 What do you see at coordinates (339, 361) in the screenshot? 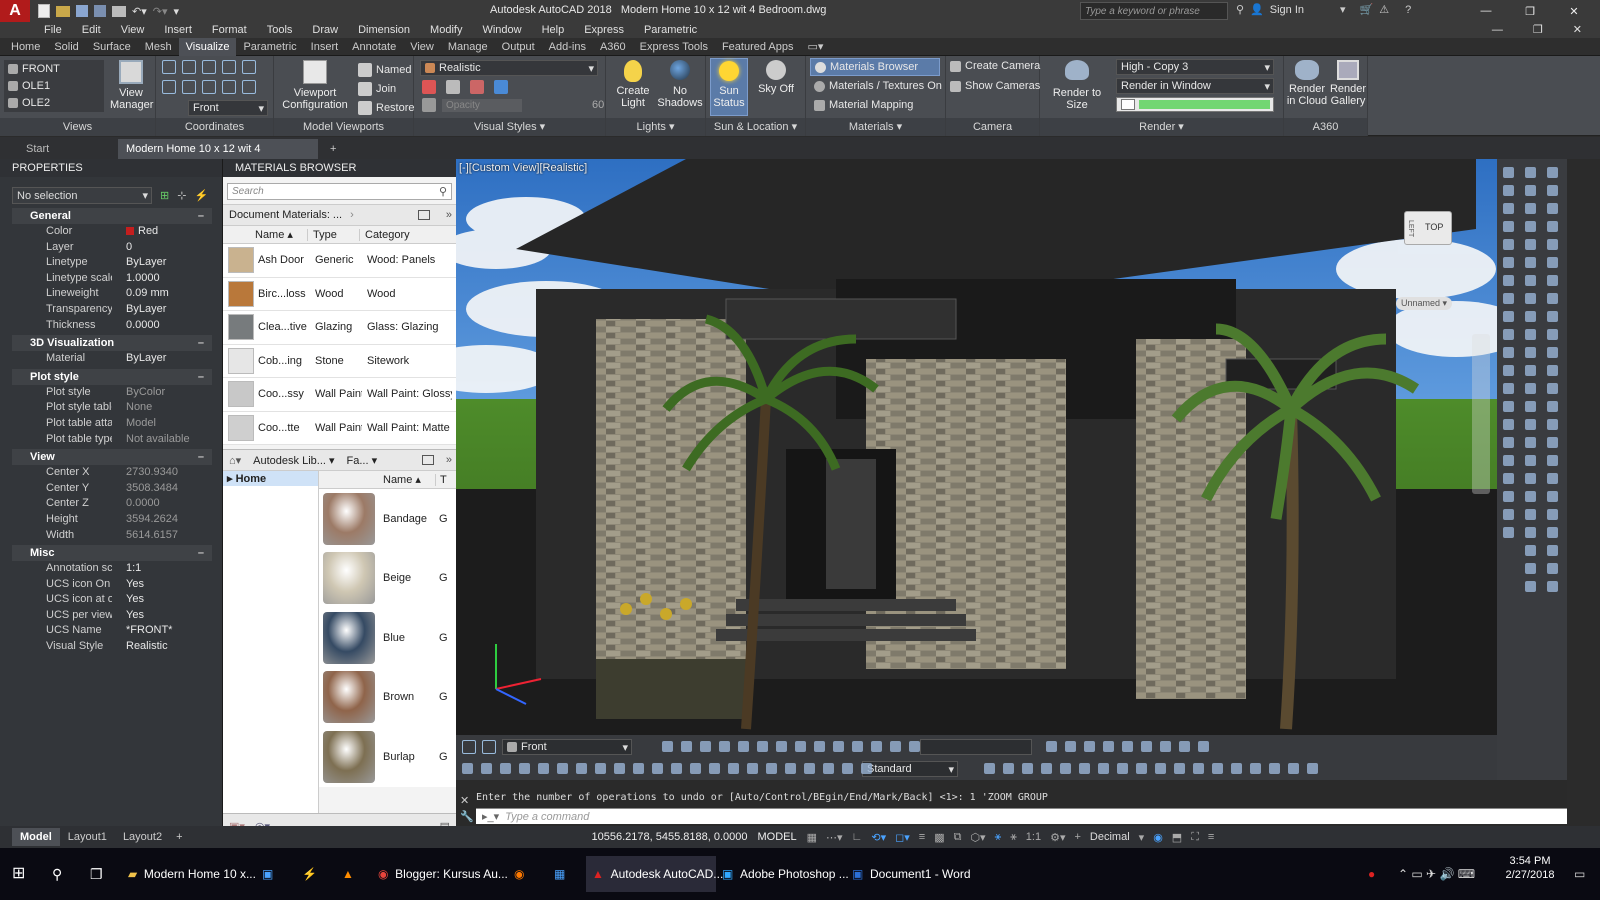
I see `material-row: Cob...ing Stone Sitework` at bounding box center [339, 361].